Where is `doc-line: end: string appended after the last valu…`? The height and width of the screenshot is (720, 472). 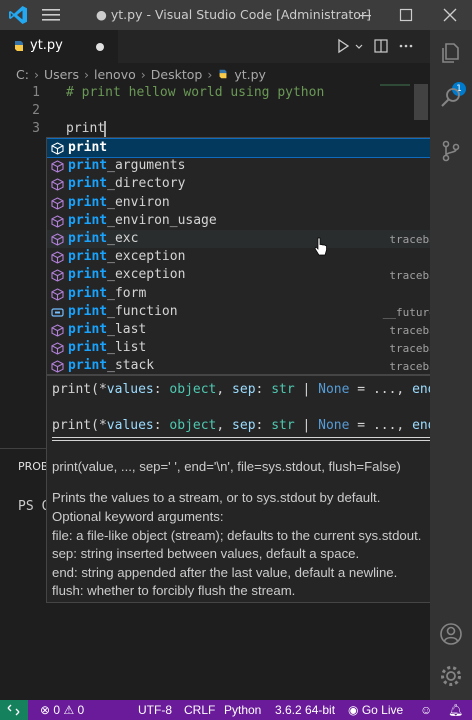 doc-line: end: string appended after the last valu… is located at coordinates (225, 572).